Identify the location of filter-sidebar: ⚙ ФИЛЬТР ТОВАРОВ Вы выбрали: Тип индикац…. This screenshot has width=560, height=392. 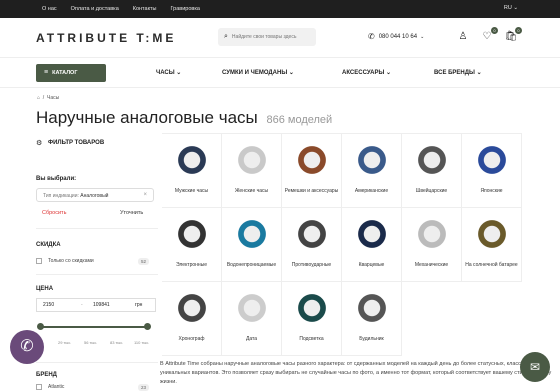
(97, 265).